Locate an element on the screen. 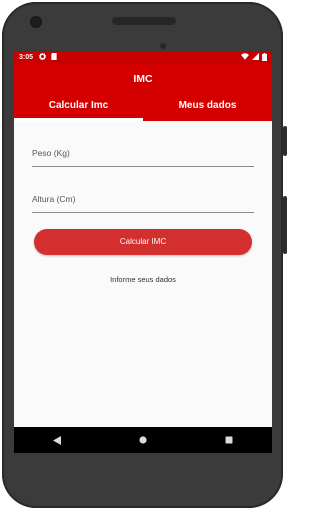 The height and width of the screenshot is (512, 320). volume-button is located at coordinates (285, 225).